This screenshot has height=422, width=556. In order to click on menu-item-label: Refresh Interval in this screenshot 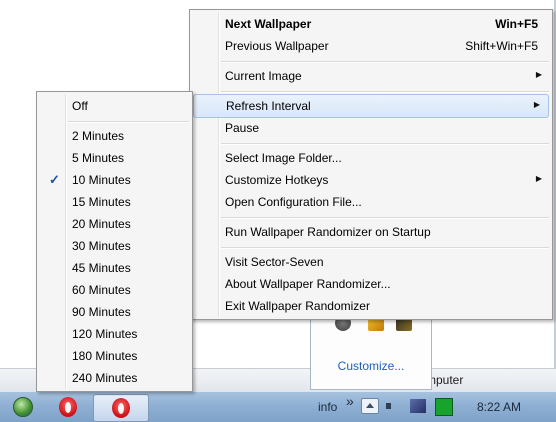, I will do `click(268, 106)`.